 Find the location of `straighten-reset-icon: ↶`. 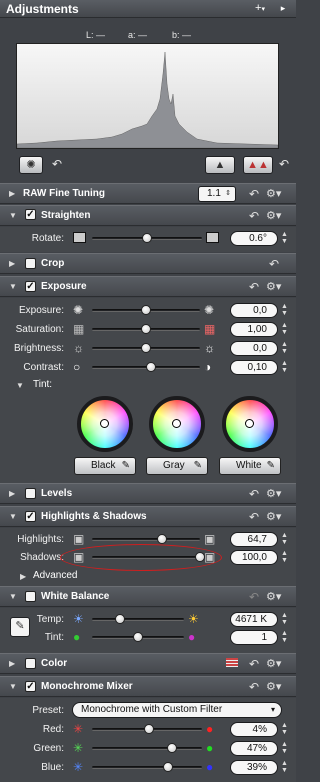

straighten-reset-icon: ↶ is located at coordinates (254, 216).